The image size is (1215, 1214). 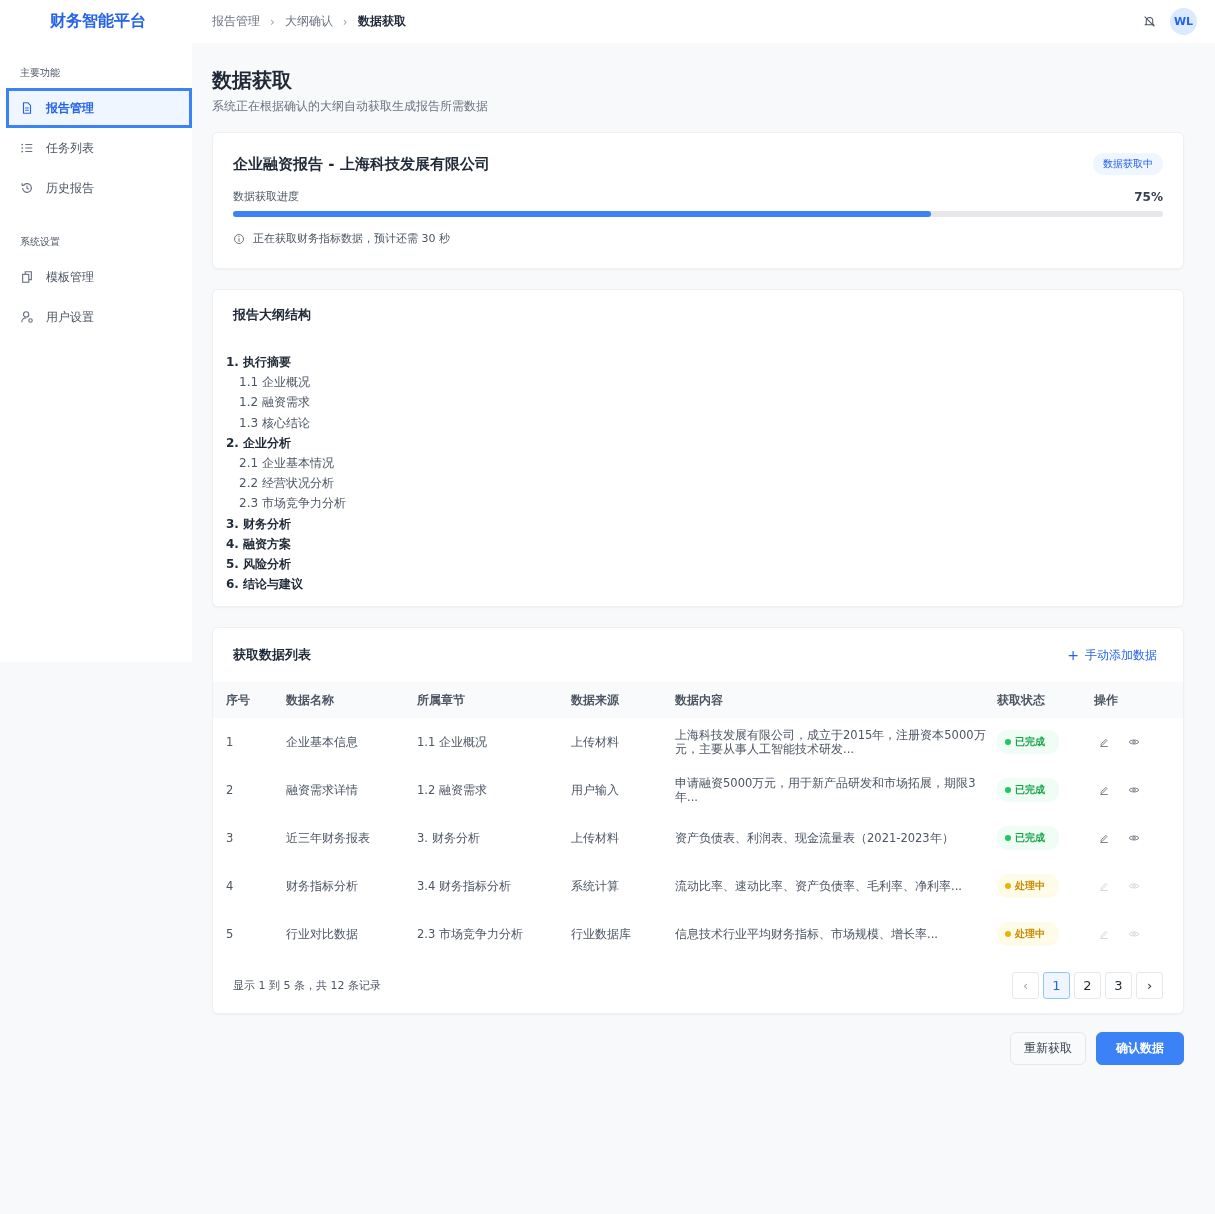 What do you see at coordinates (230, 790) in the screenshot?
I see `table-cell-text: 2` at bounding box center [230, 790].